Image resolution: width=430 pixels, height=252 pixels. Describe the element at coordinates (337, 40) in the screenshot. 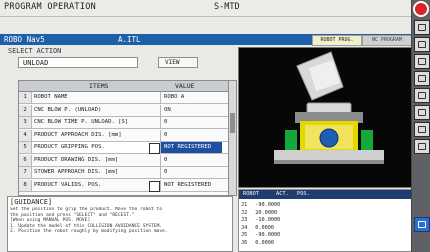

I see `tab-robot-prog: ROBOT PROG.` at that location.